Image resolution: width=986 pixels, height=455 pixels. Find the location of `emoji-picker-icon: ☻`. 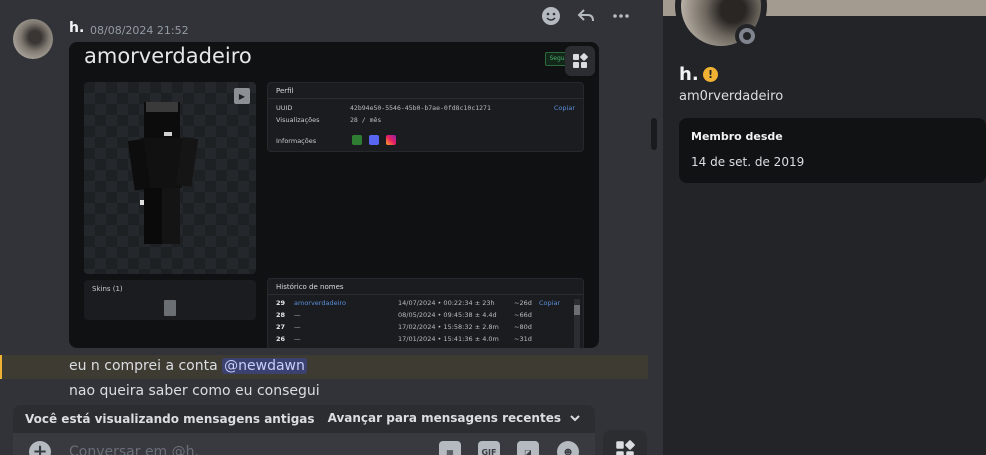

emoji-picker-icon: ☻ is located at coordinates (568, 448).